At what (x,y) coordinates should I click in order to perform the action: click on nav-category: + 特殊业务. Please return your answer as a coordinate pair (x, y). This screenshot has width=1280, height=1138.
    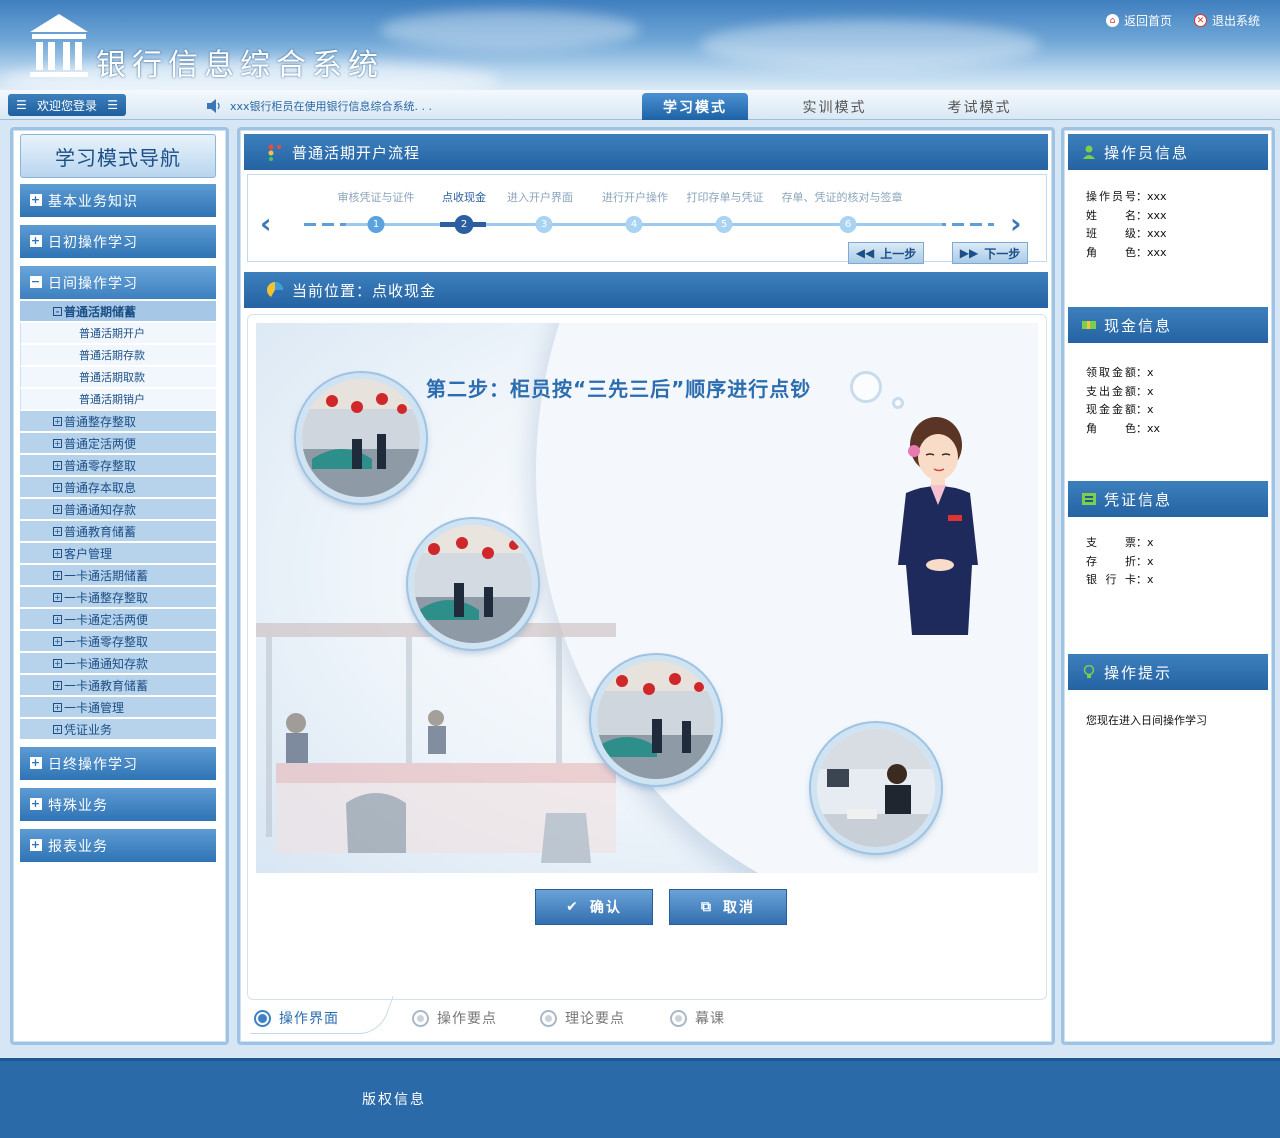
    Looking at the image, I should click on (118, 804).